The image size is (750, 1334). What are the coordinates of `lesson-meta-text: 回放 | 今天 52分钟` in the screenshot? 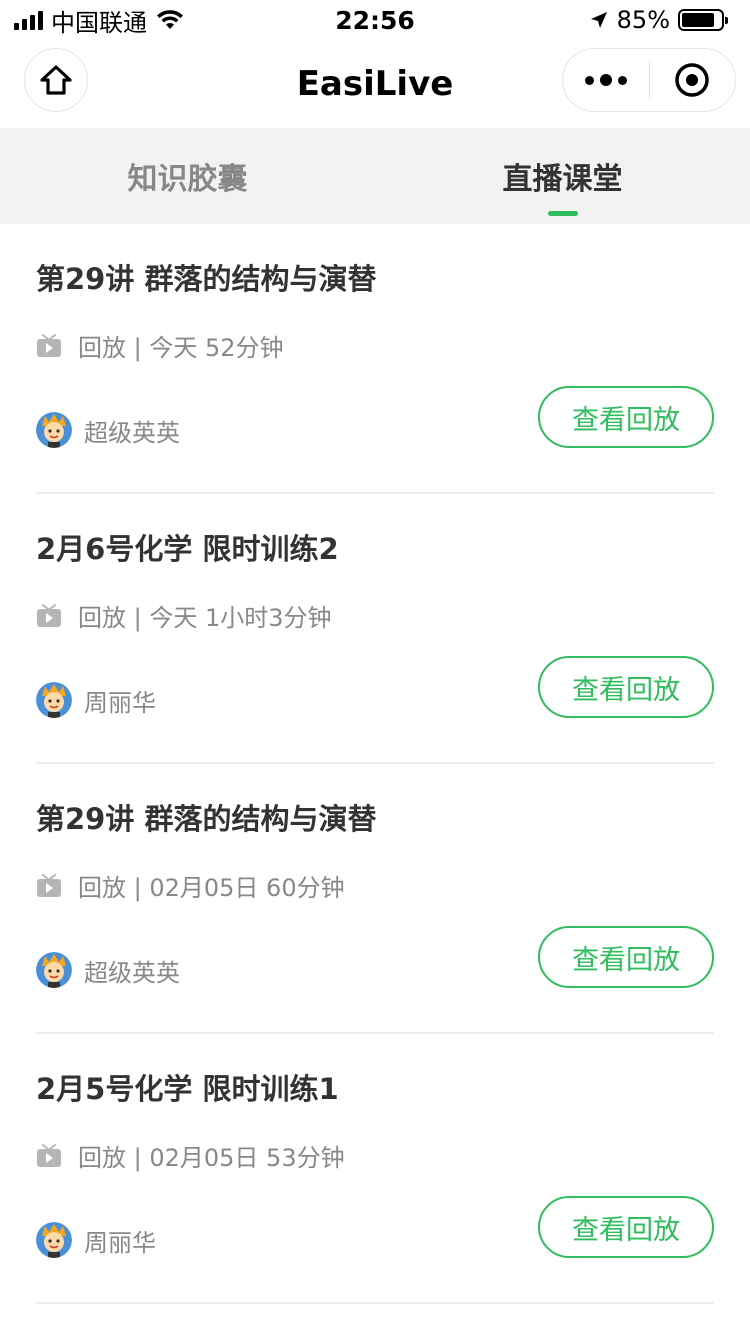 It's located at (181, 348).